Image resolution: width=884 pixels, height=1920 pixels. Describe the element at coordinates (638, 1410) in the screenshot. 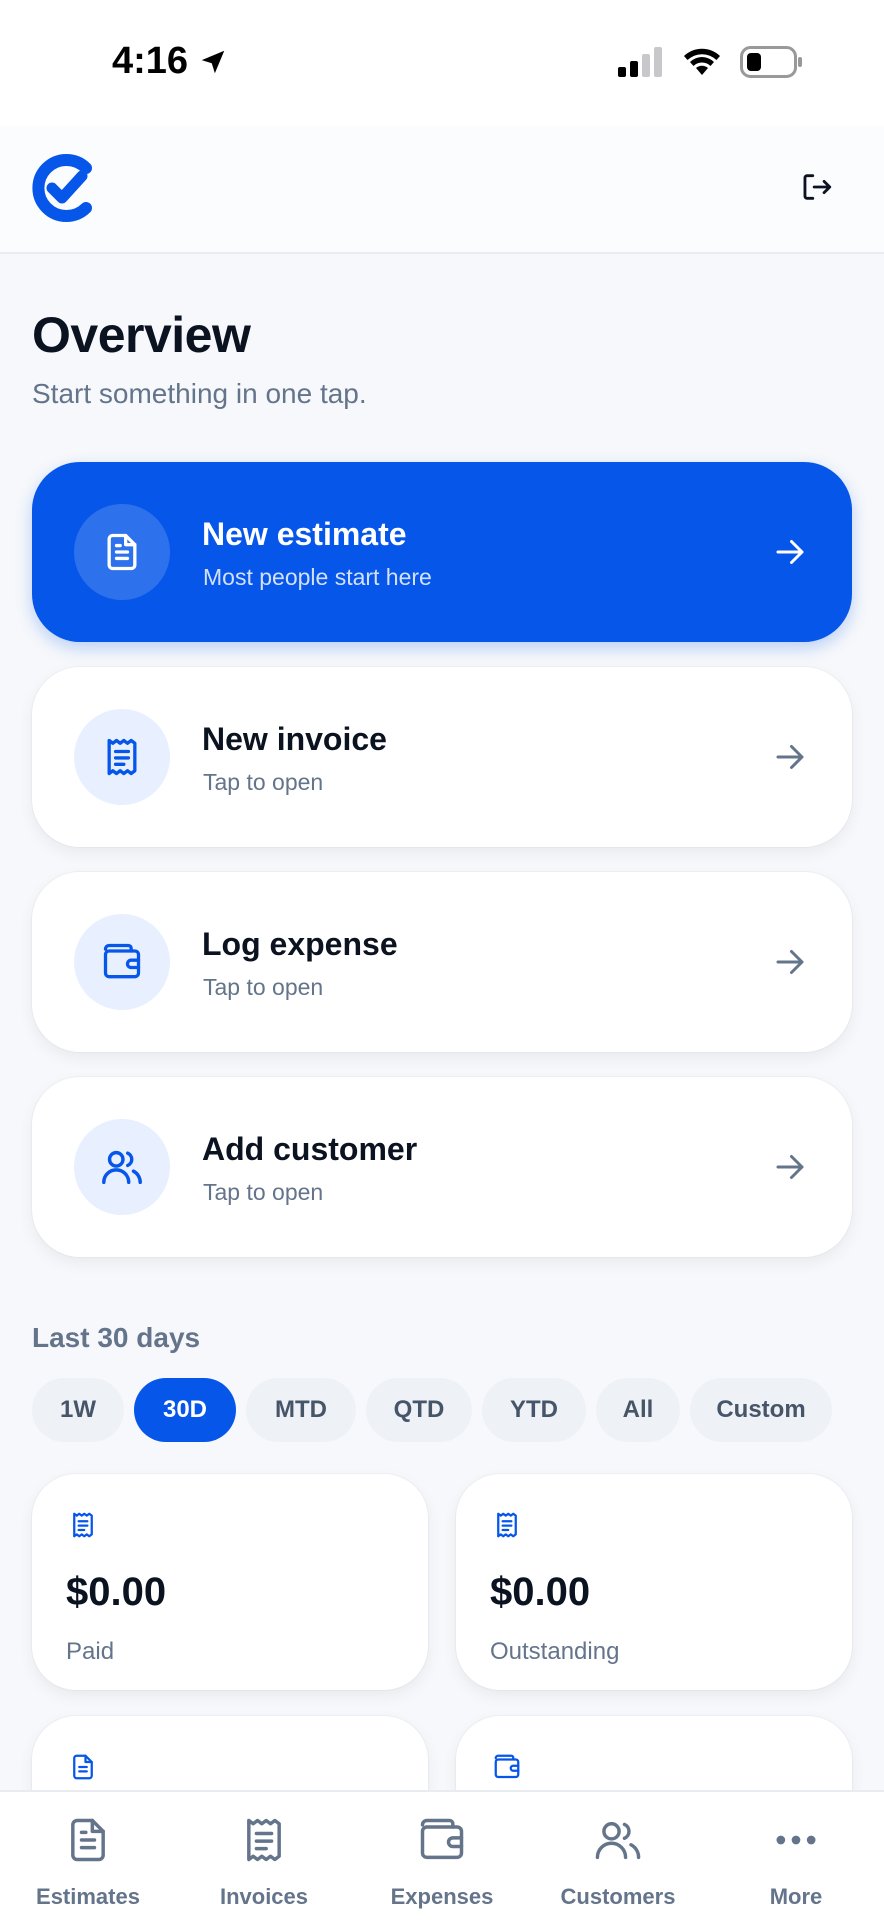

I see `chip-all: All` at that location.